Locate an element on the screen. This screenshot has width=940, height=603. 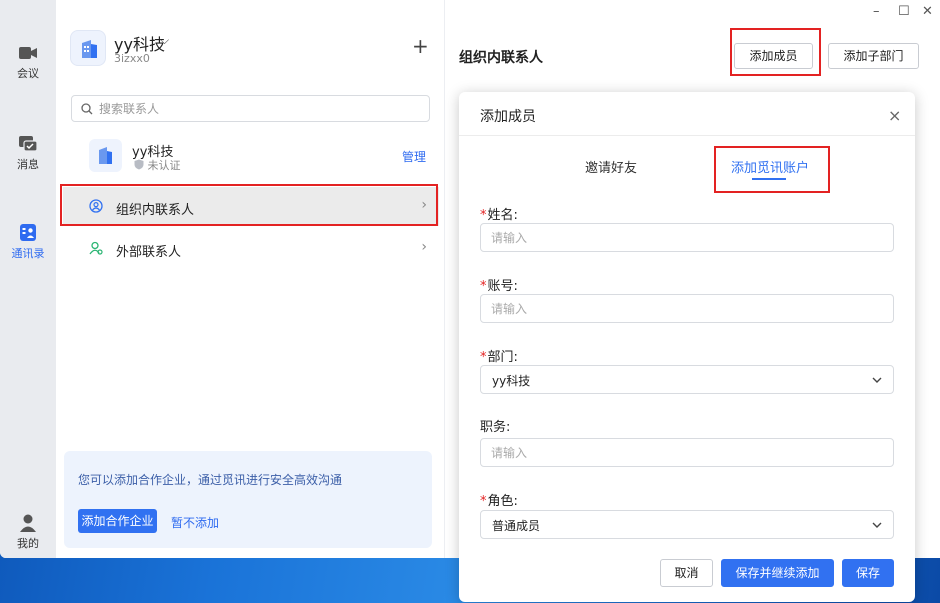
promo-card: 您可以添加合作企业，通过觅讯进行安全高效沟通 添加合作企业 暂不添加 is located at coordinates (248, 499).